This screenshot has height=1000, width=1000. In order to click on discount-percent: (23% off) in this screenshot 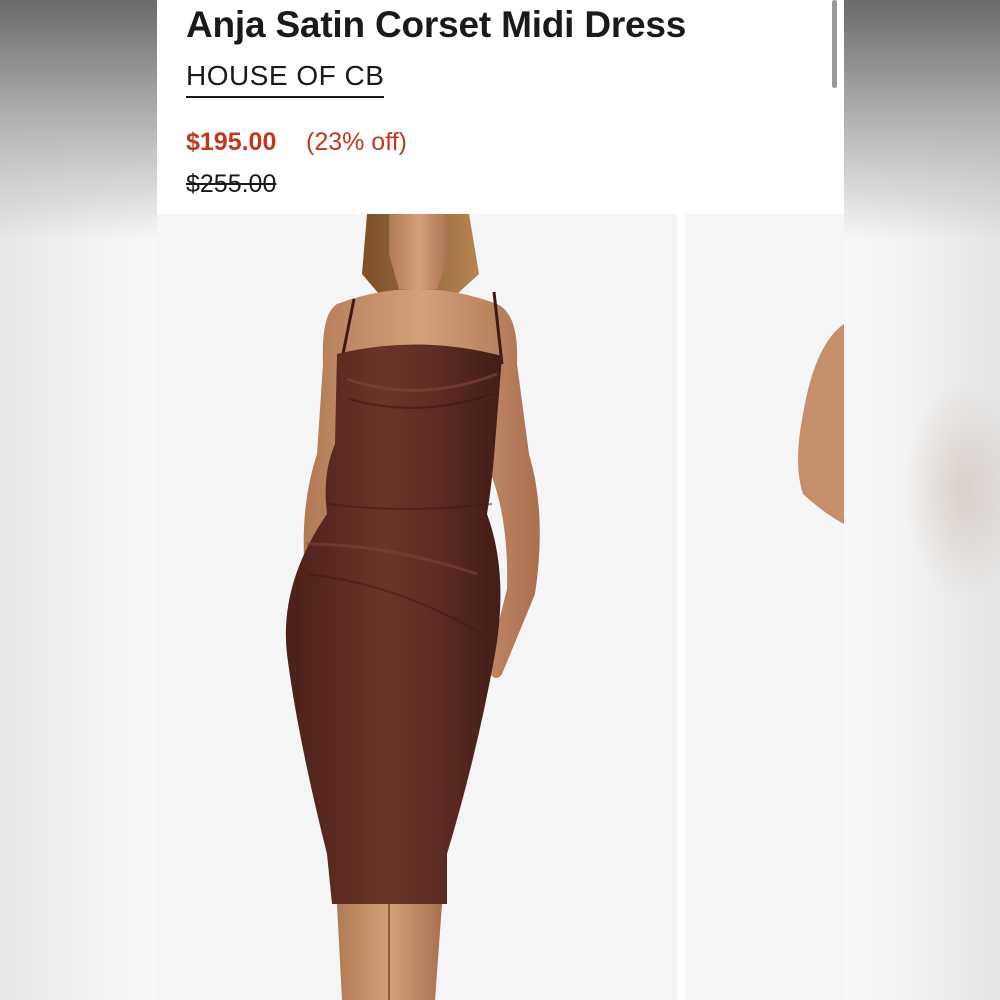, I will do `click(356, 142)`.